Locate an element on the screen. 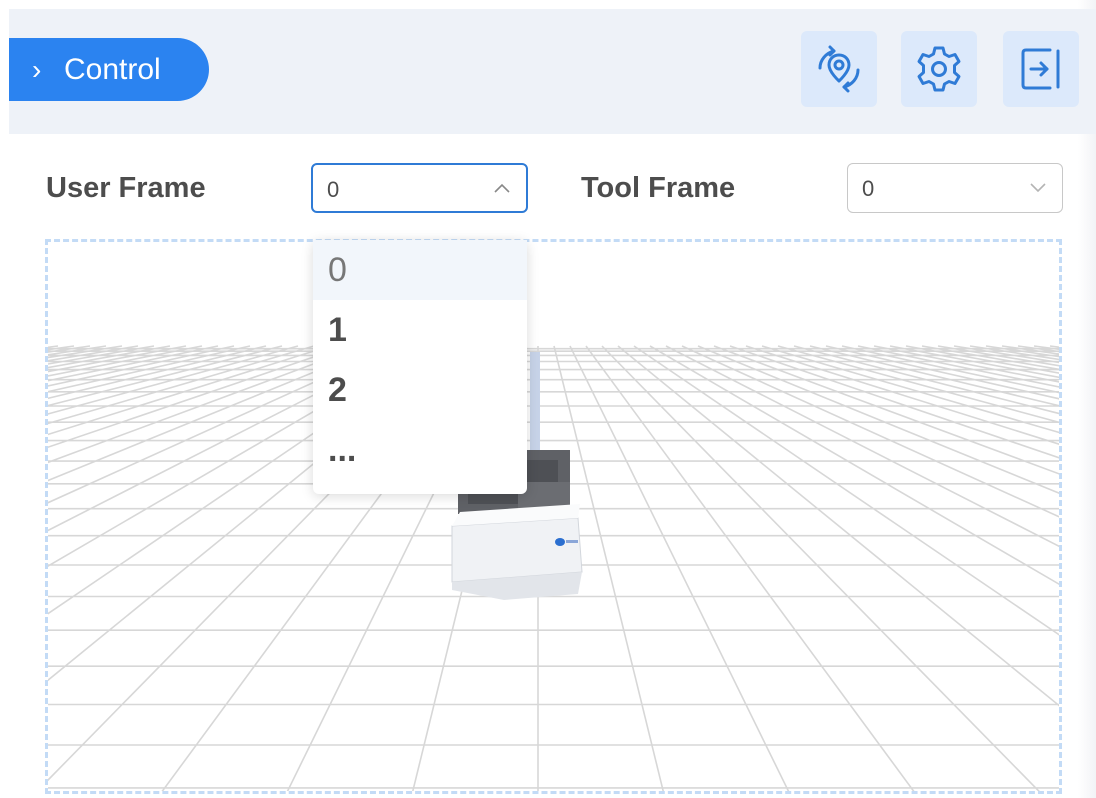  settings-button is located at coordinates (939, 69).